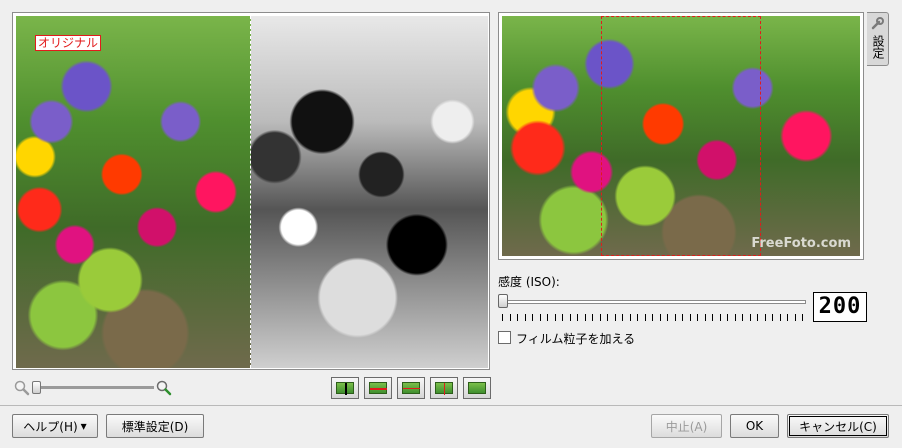 The width and height of the screenshot is (902, 448). I want to click on watermark: FreeFoto.com, so click(801, 243).